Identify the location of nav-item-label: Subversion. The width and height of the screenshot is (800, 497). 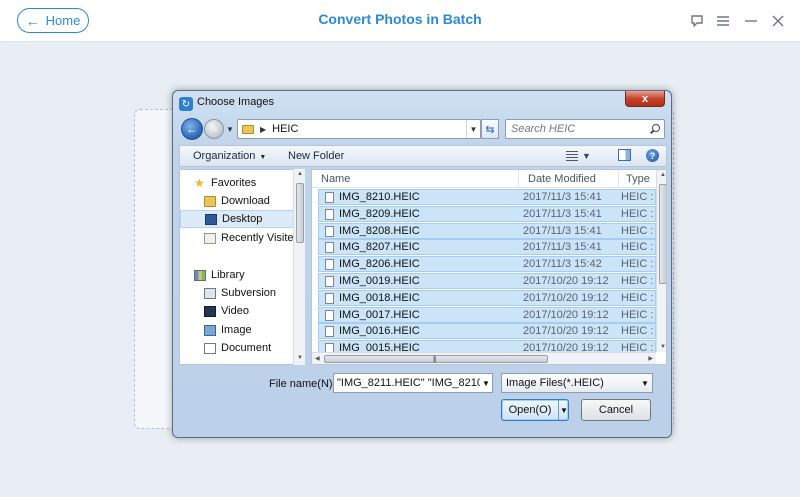
(249, 293).